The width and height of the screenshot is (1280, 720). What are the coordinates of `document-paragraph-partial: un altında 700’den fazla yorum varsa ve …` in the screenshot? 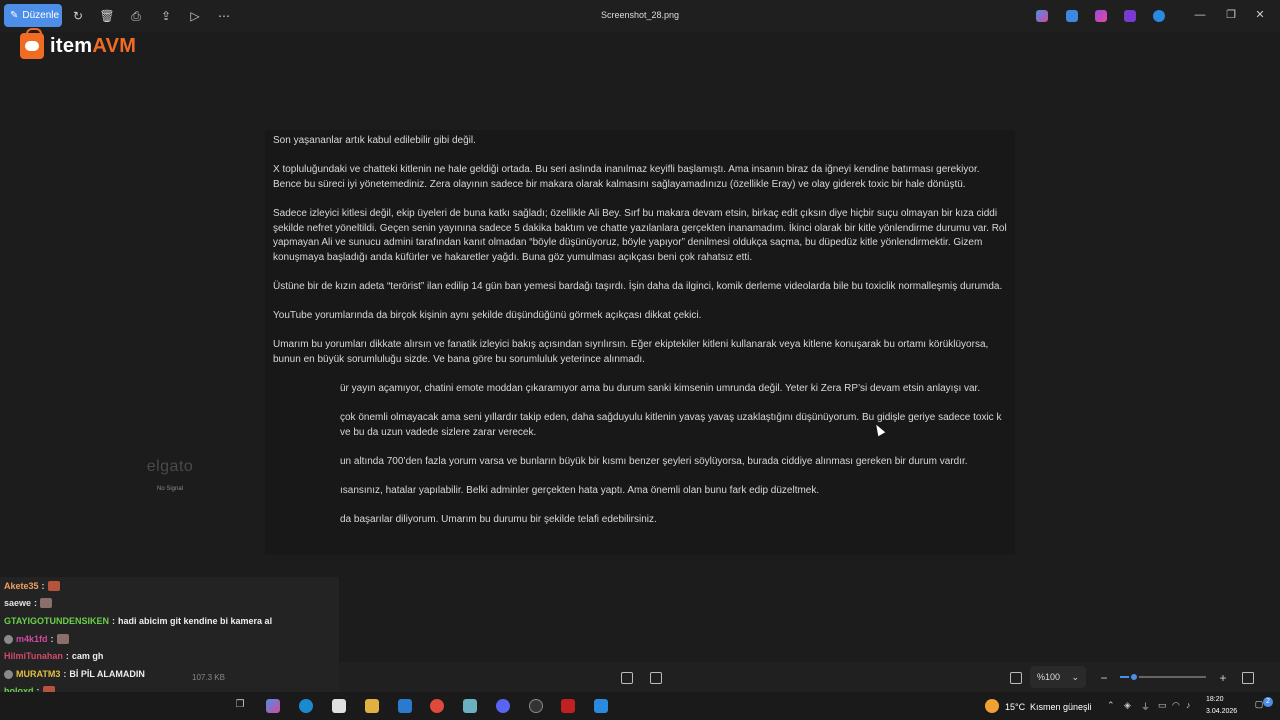 It's located at (654, 462).